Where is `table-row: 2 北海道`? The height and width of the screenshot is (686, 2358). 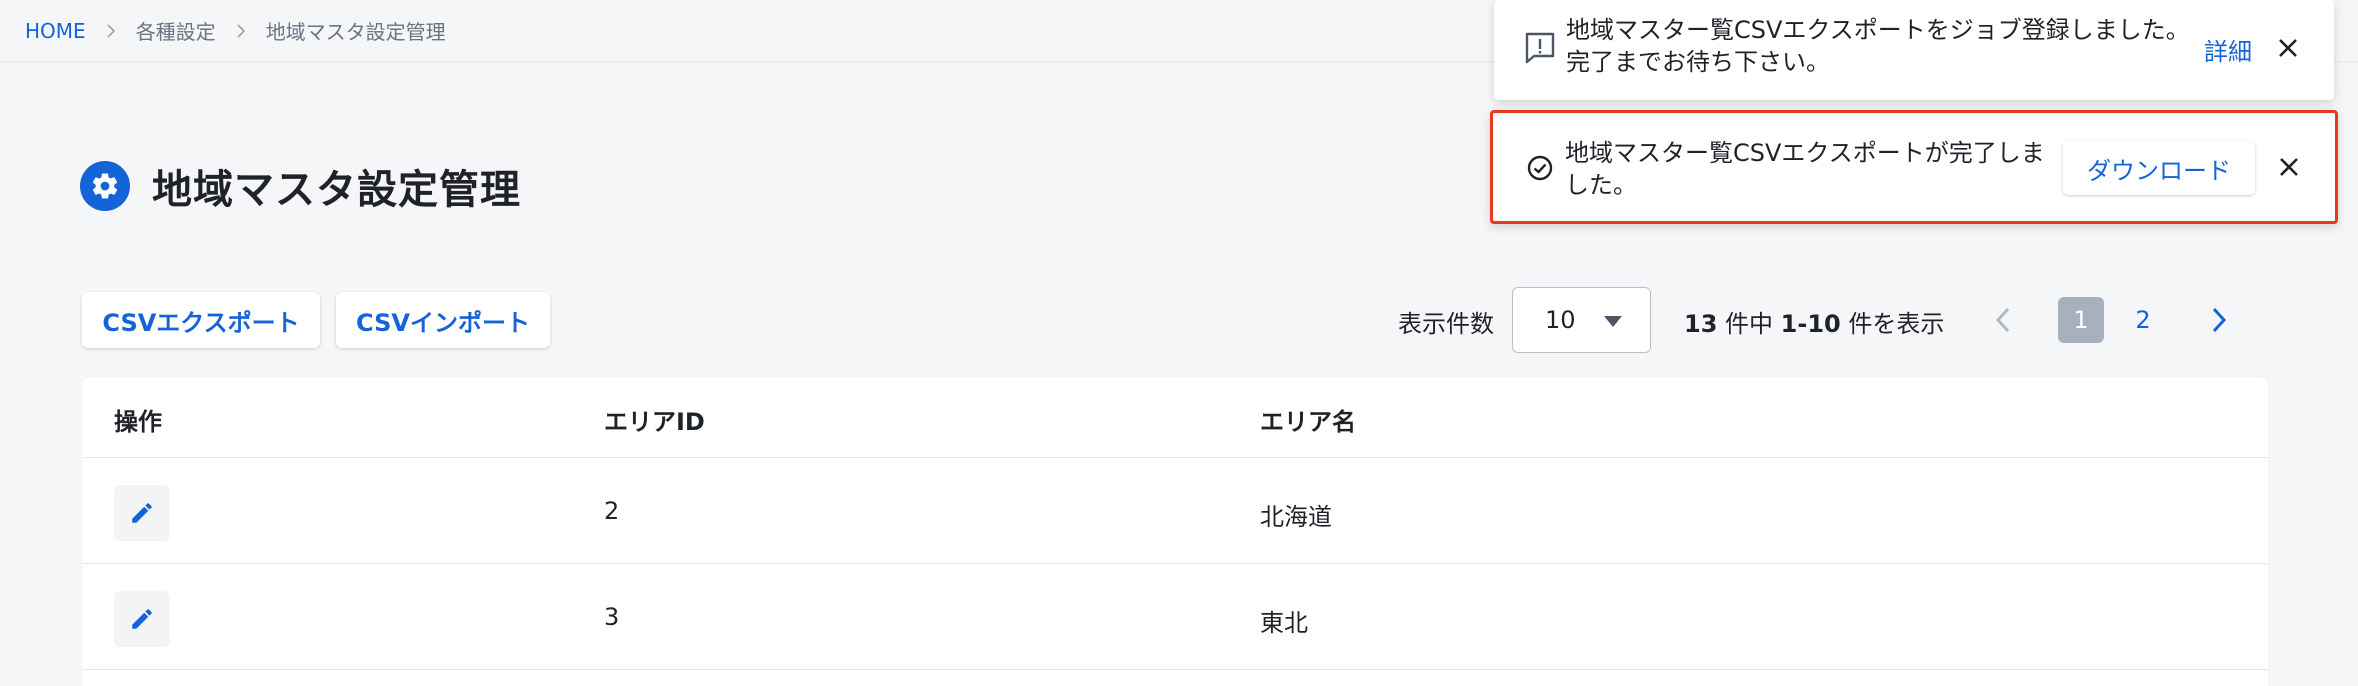
table-row: 2 北海道 is located at coordinates (1175, 511).